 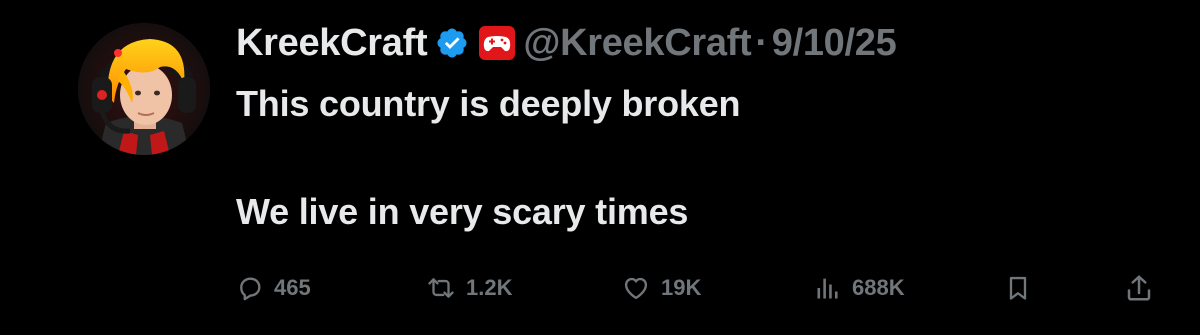 I want to click on bookmark-button, so click(x=1018, y=288).